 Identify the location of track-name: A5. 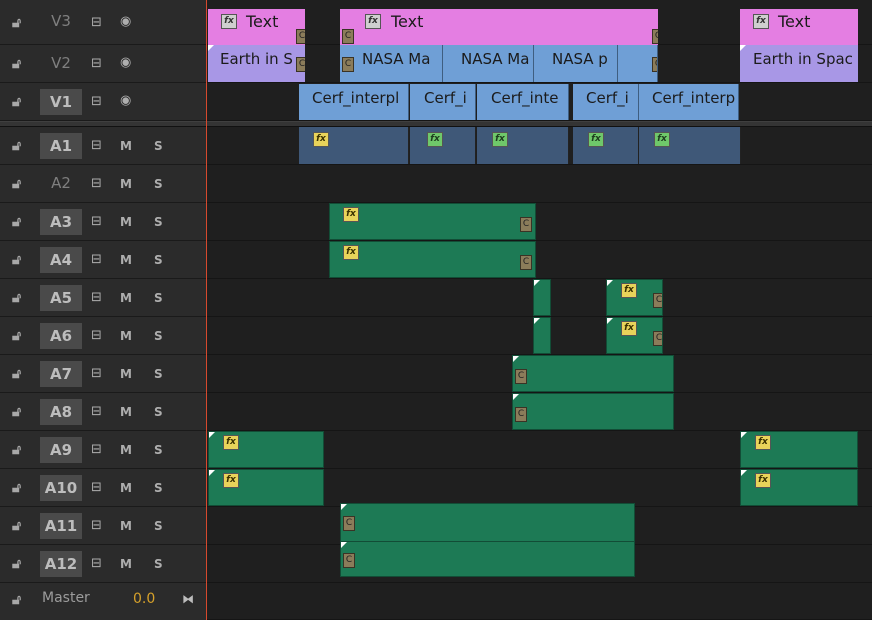
(61, 298).